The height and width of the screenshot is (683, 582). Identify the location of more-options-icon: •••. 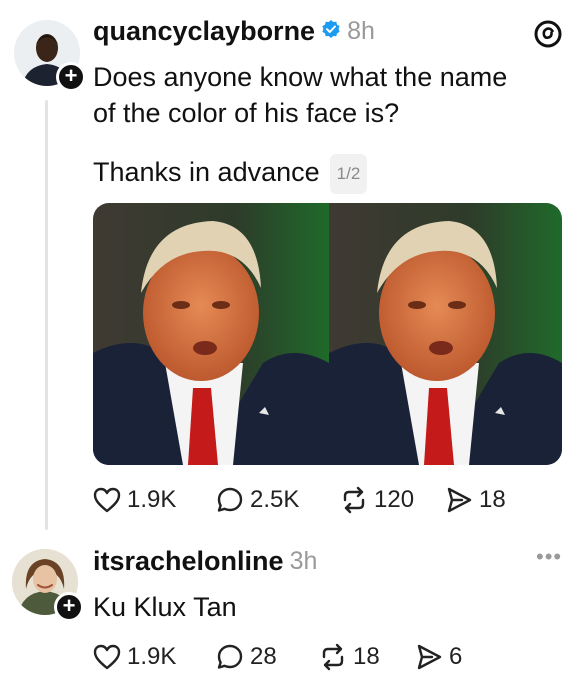
(549, 557).